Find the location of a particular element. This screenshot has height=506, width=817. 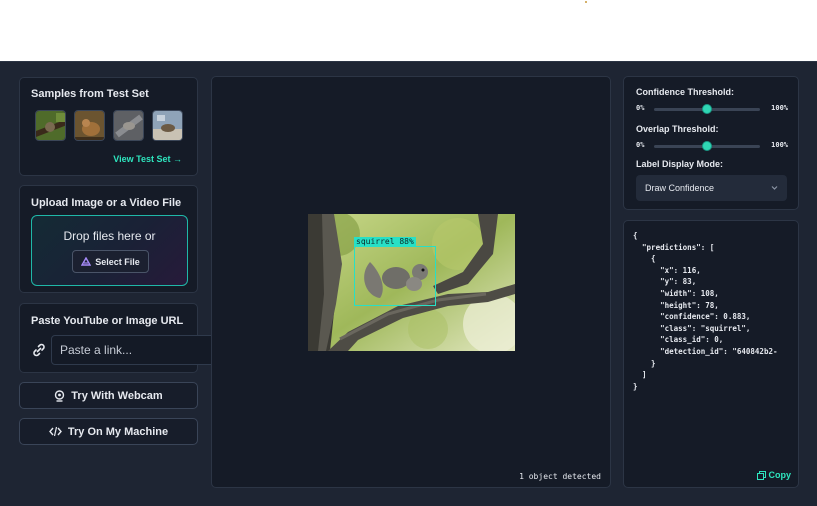

try-on-machine-button: Try On My Machine is located at coordinates (108, 431).